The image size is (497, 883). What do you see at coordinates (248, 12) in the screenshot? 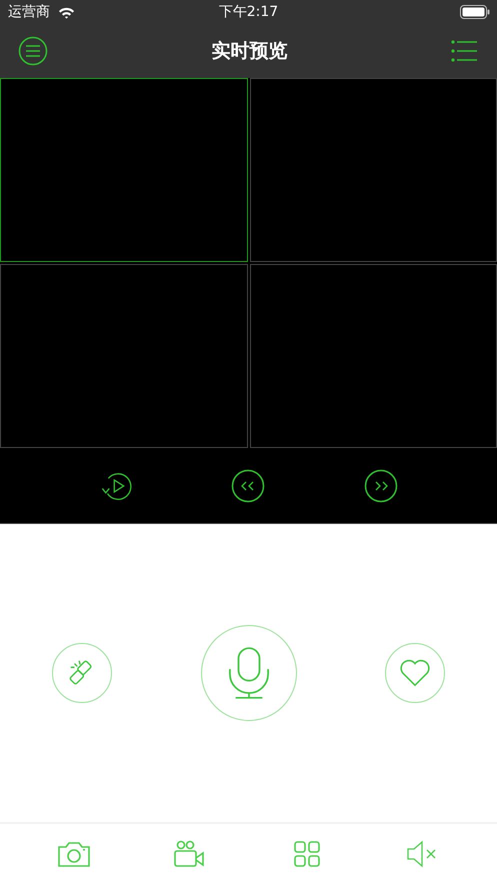
I see `clock-time: 下午2:17` at bounding box center [248, 12].